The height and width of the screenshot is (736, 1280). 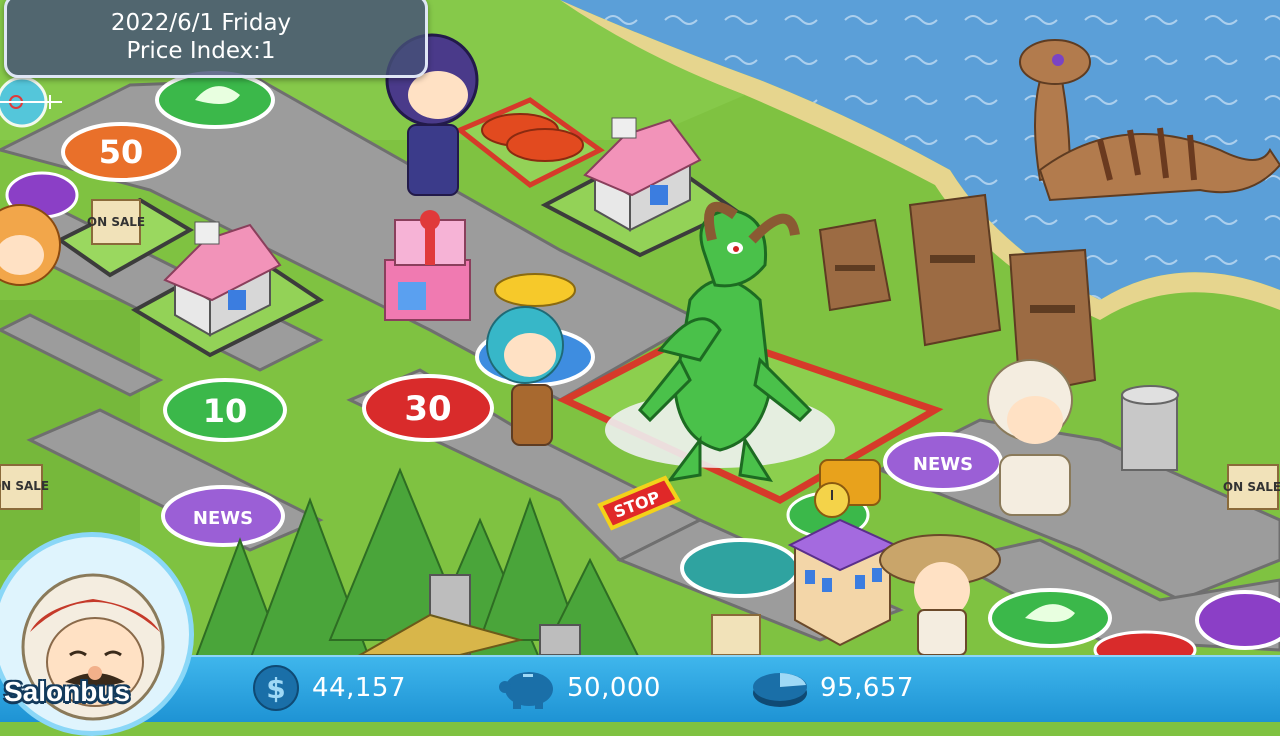 I want to click on on-sale-sign-2: ON SALE, so click(x=24, y=486).